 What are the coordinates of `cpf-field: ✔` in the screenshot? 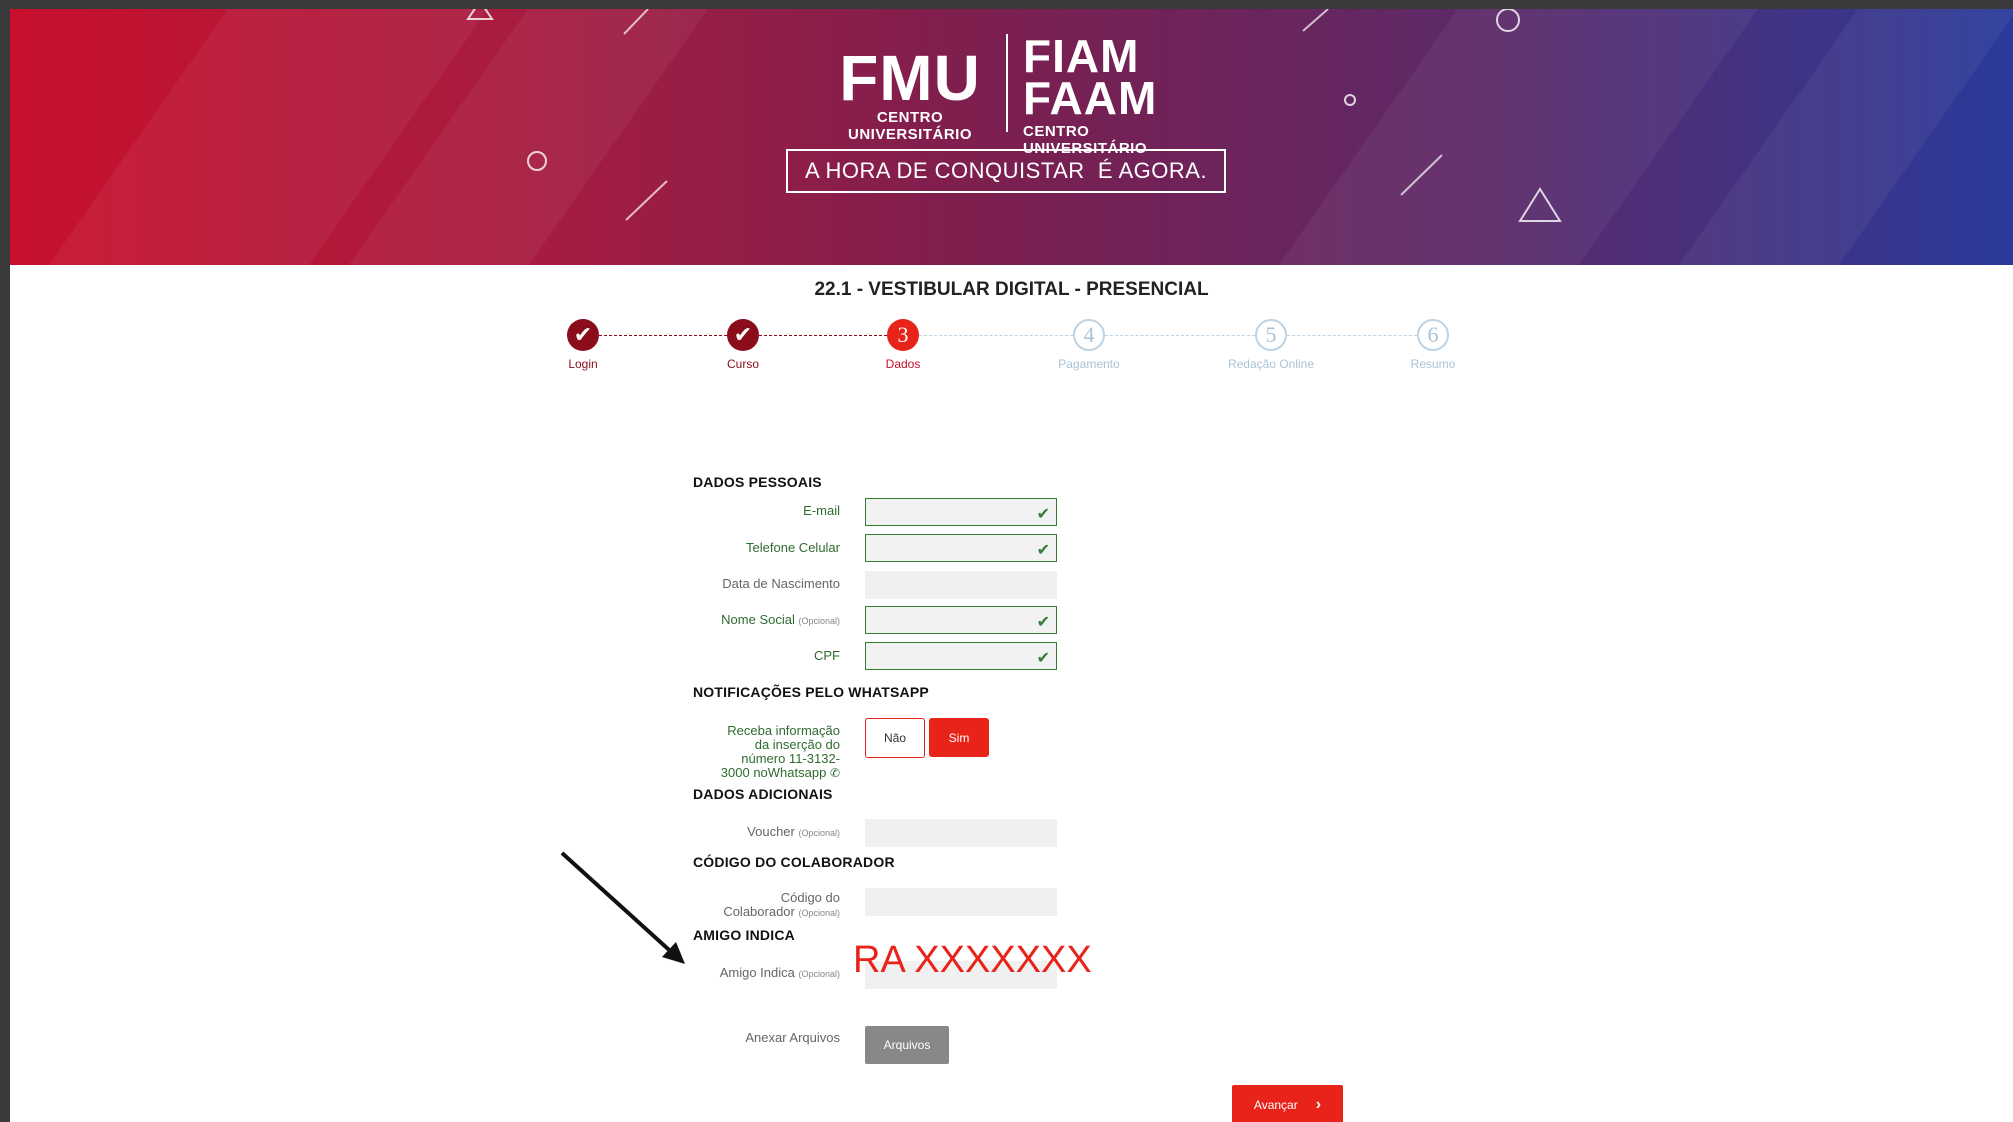 It's located at (961, 656).